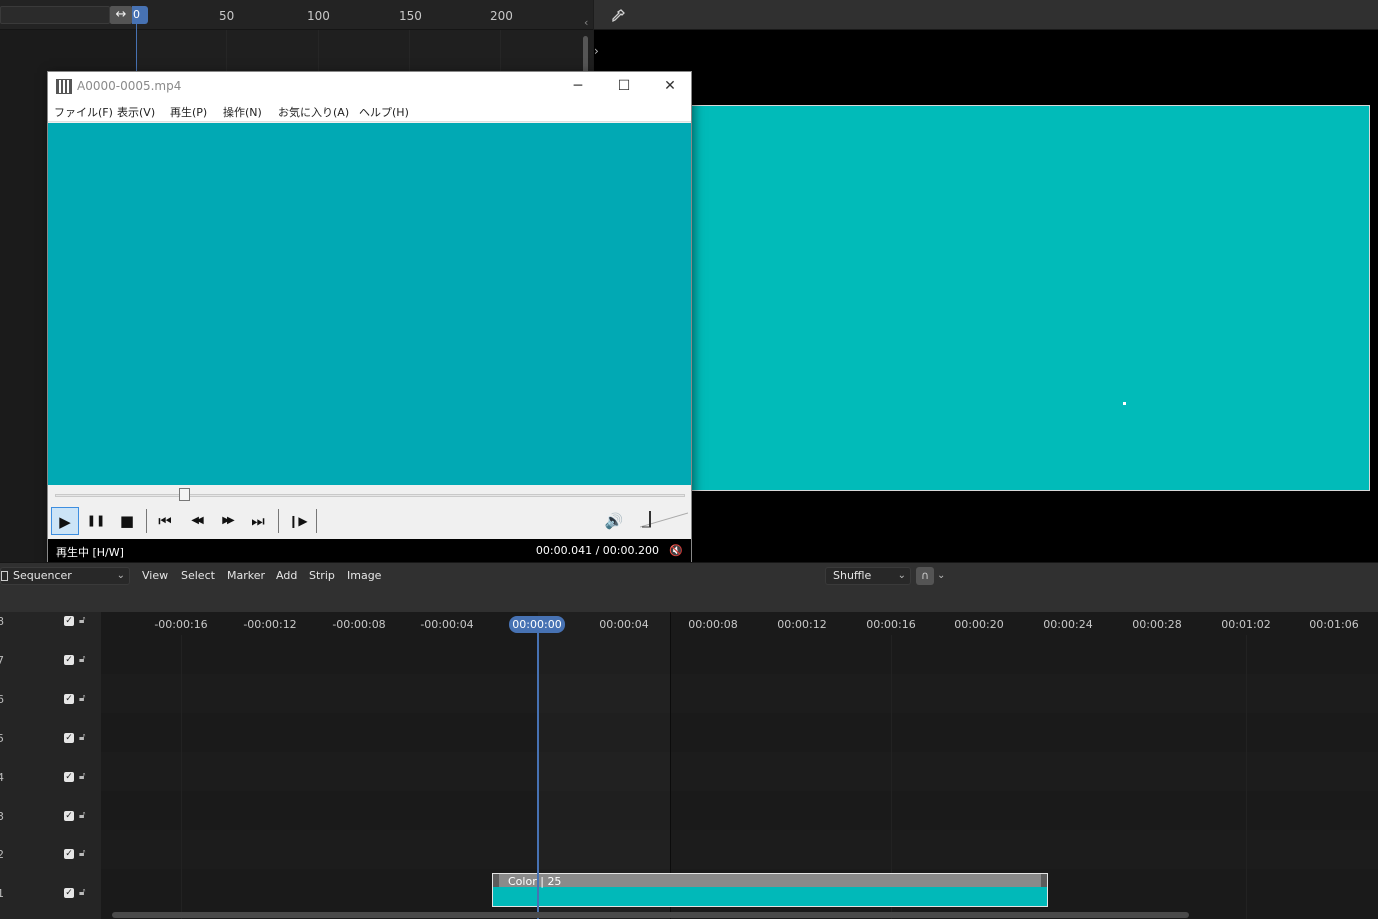  What do you see at coordinates (129, 86) in the screenshot?
I see `window-title: A0000-0005.mp4` at bounding box center [129, 86].